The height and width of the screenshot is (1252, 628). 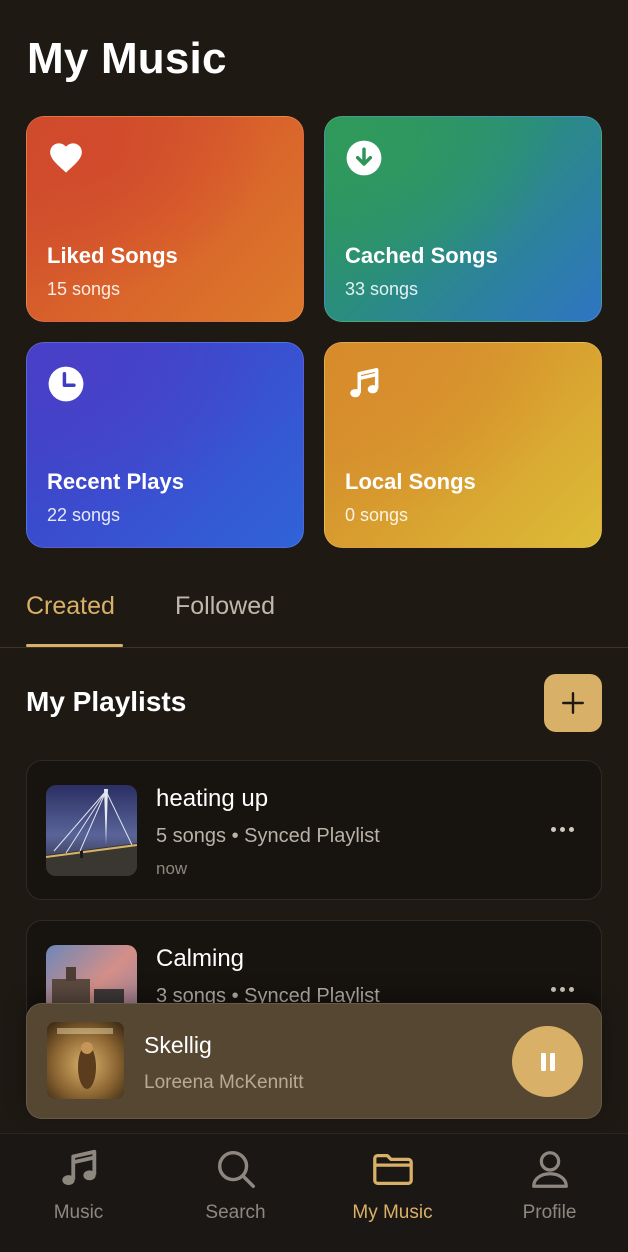 I want to click on search-icon, so click(x=236, y=1169).